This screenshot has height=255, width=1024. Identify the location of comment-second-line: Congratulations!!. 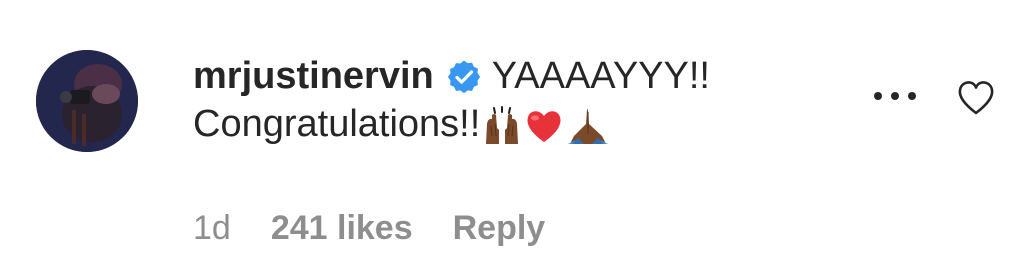
(513, 124).